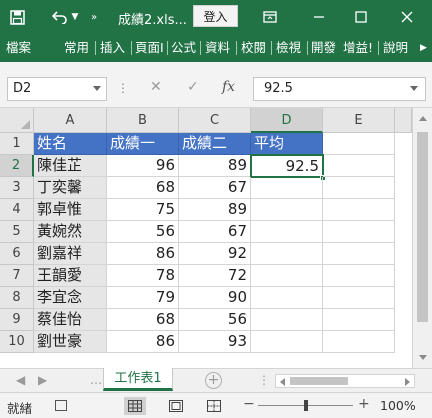  What do you see at coordinates (70, 298) in the screenshot?
I see `name-cell: 李宜念` at bounding box center [70, 298].